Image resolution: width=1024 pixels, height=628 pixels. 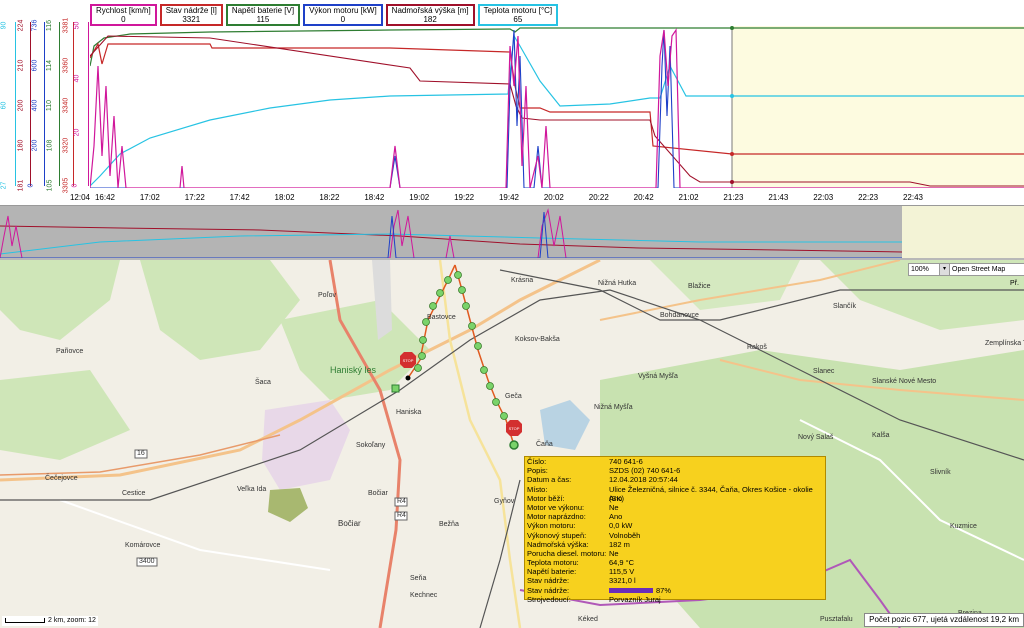 I want to click on cursor-marker-fuel, so click(x=732, y=154).